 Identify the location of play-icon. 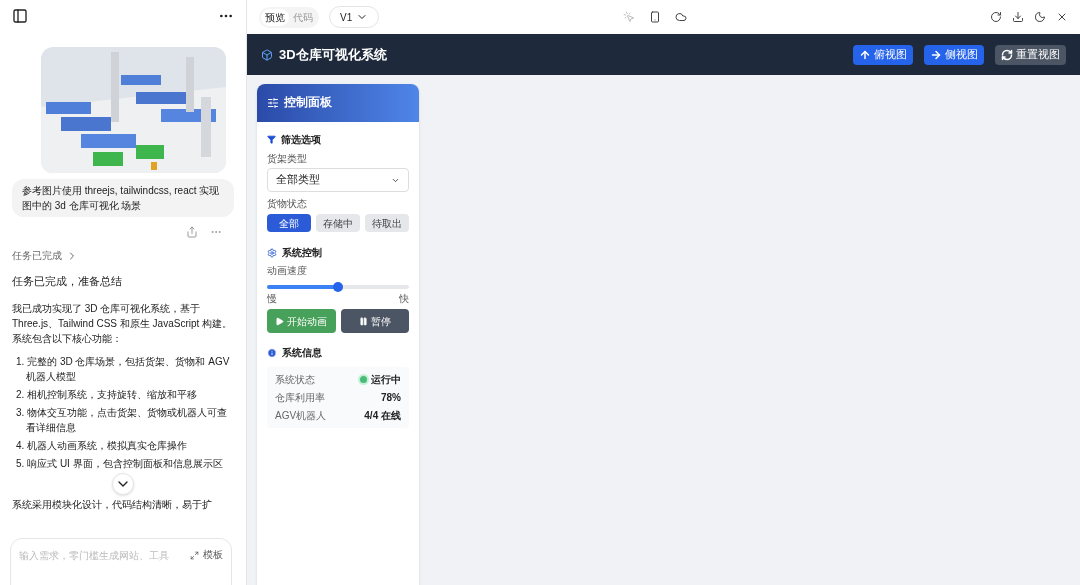
(280, 321).